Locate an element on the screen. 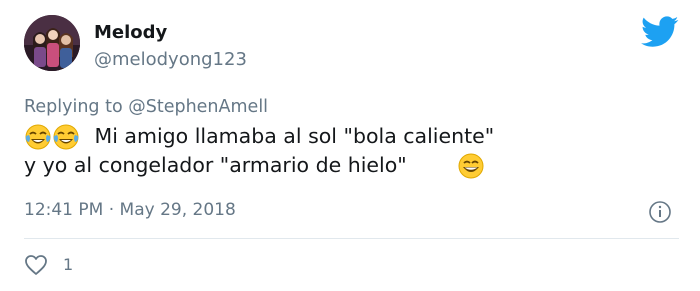 The width and height of the screenshot is (700, 291). tweet-line-1: Mi amigo llamaba al sol "bola caliente" is located at coordinates (259, 136).